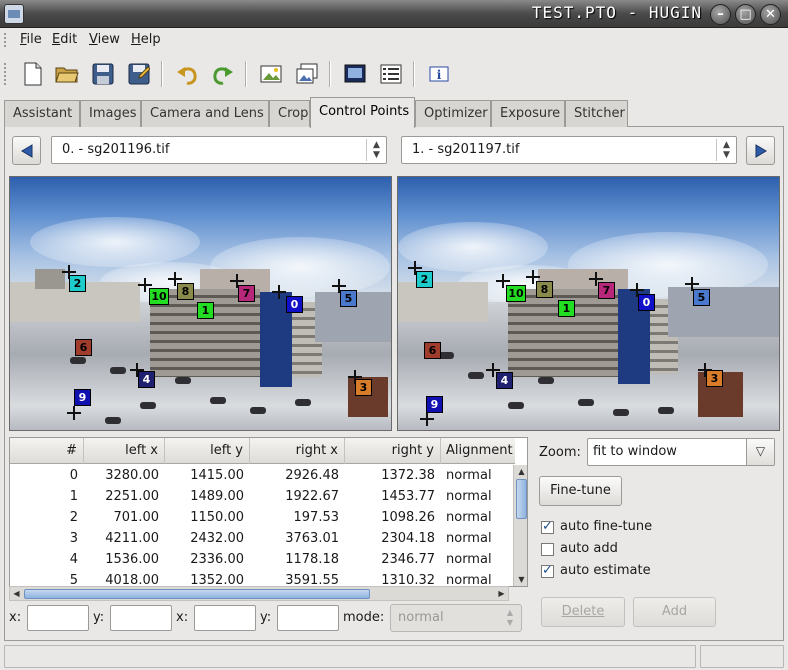 The image size is (788, 670). I want to click on car, so click(78, 360).